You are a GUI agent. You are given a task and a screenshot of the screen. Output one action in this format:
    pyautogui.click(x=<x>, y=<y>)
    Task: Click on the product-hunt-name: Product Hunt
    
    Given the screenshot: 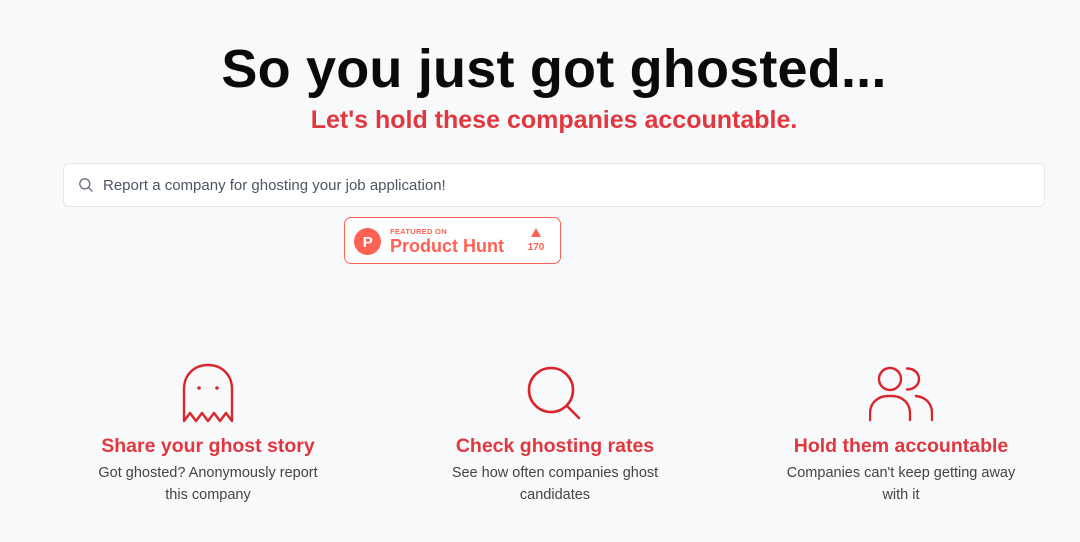 What is the action you would take?
    pyautogui.click(x=447, y=246)
    